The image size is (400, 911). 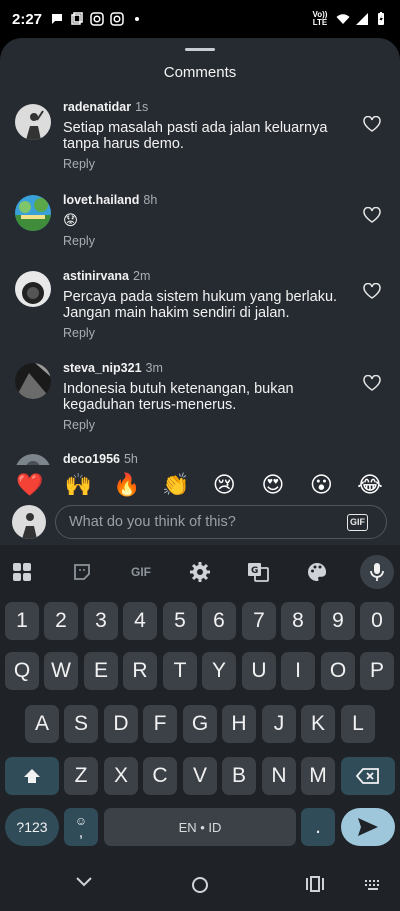 I want to click on emoji-heart: ❤️, so click(x=30, y=485).